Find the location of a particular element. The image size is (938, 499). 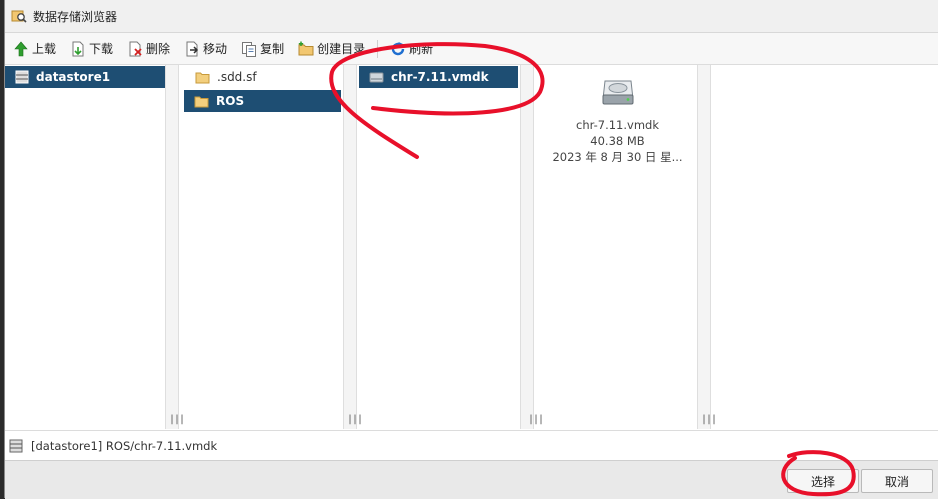

new-folder-icon is located at coordinates (306, 48).